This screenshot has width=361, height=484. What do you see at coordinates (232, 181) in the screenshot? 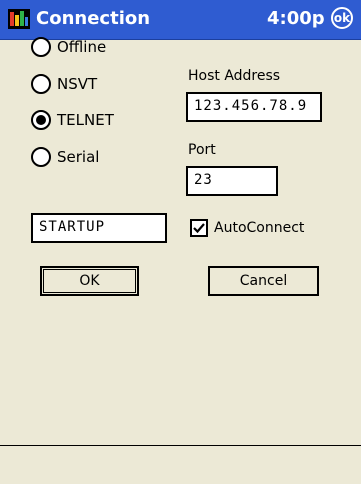
I see `port-input: 23` at bounding box center [232, 181].